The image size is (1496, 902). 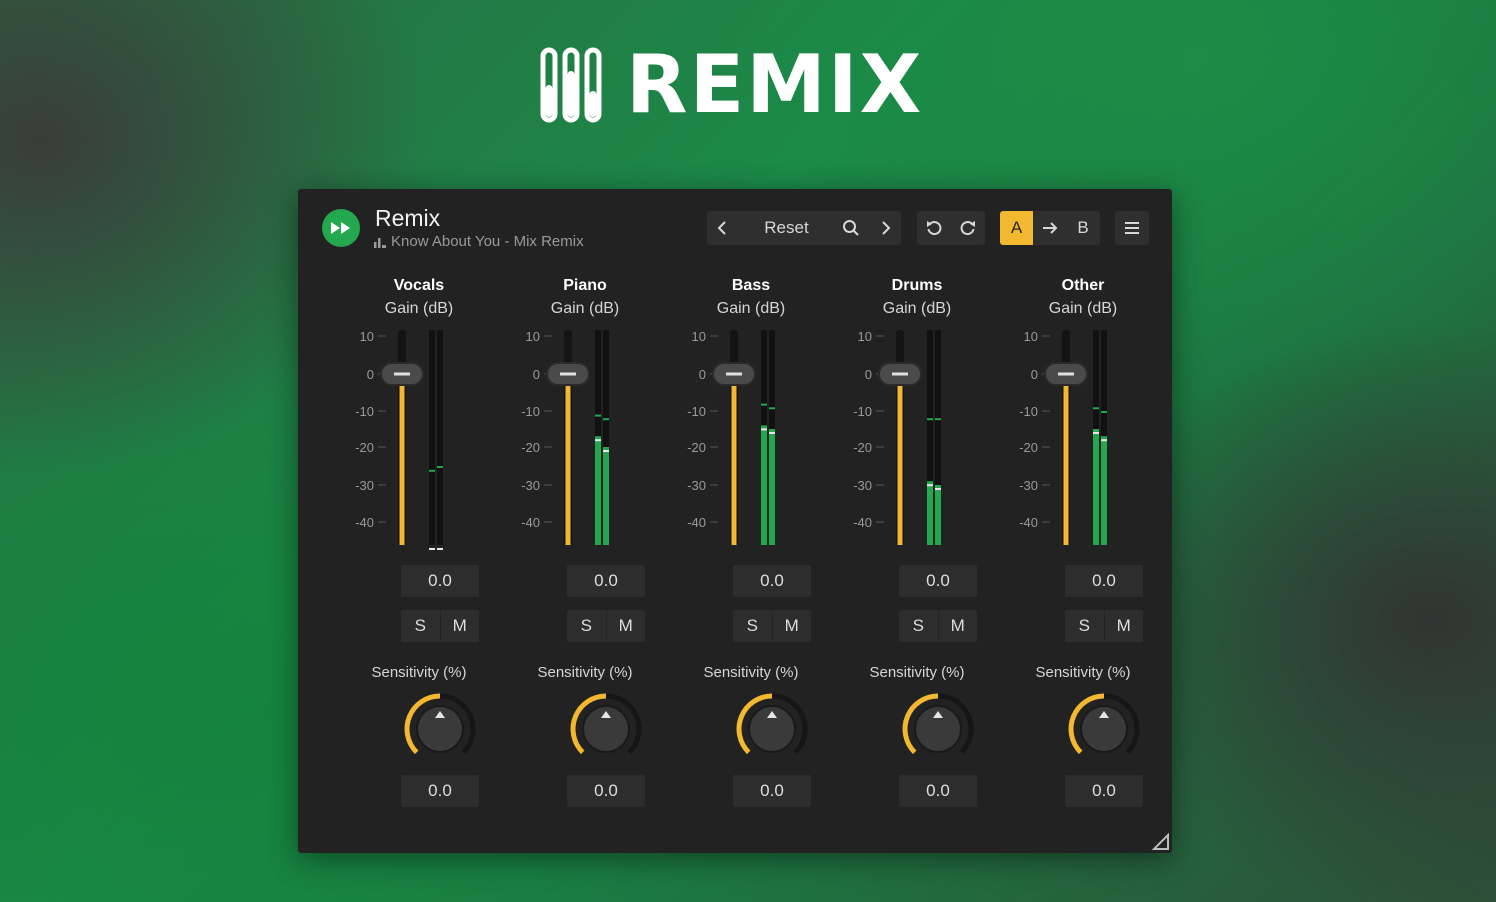 I want to click on channel-name: Vocals, so click(x=419, y=285).